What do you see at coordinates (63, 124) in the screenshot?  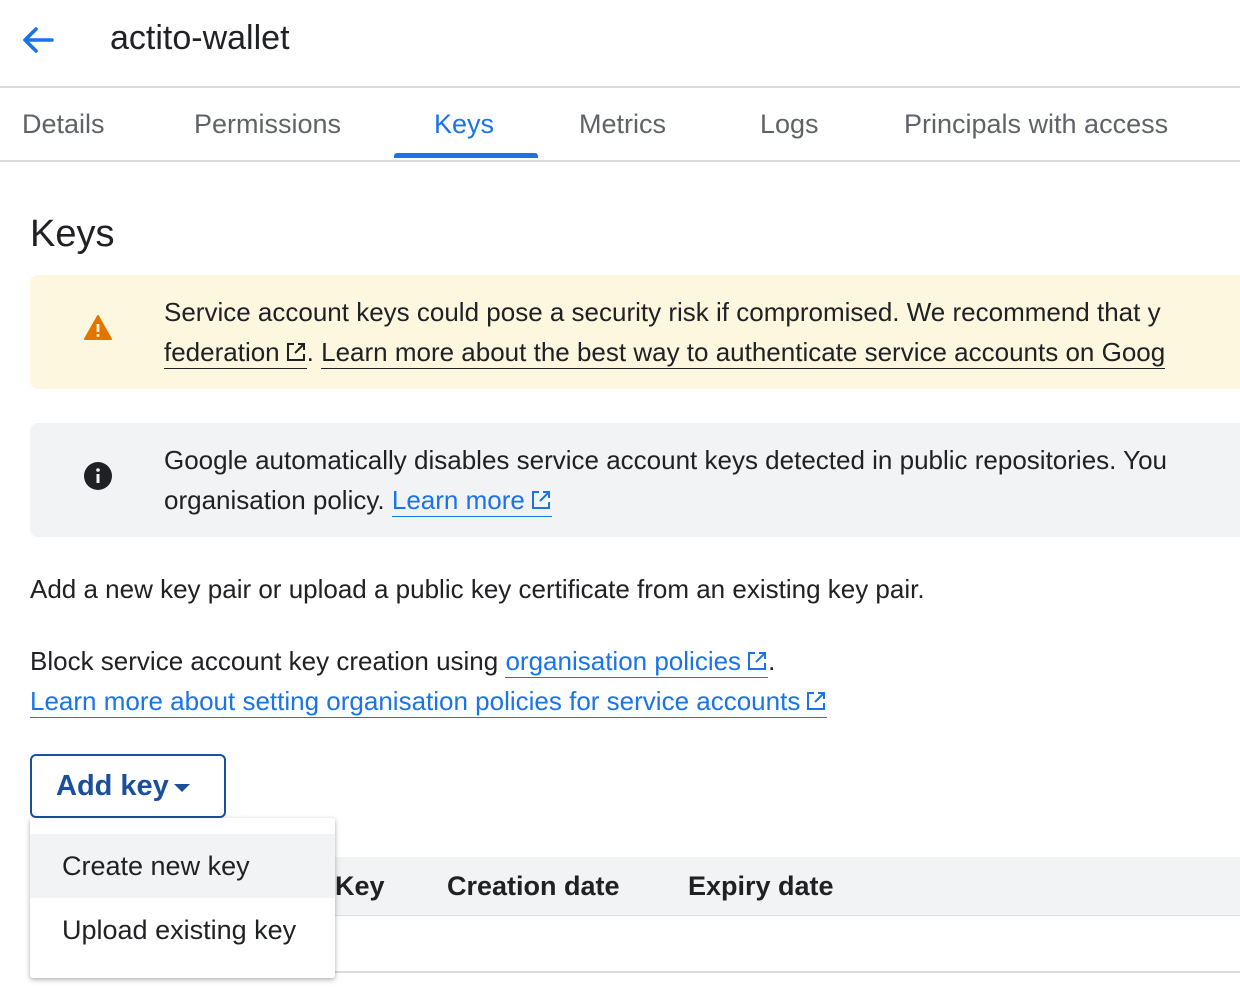 I see `tab-details: Details` at bounding box center [63, 124].